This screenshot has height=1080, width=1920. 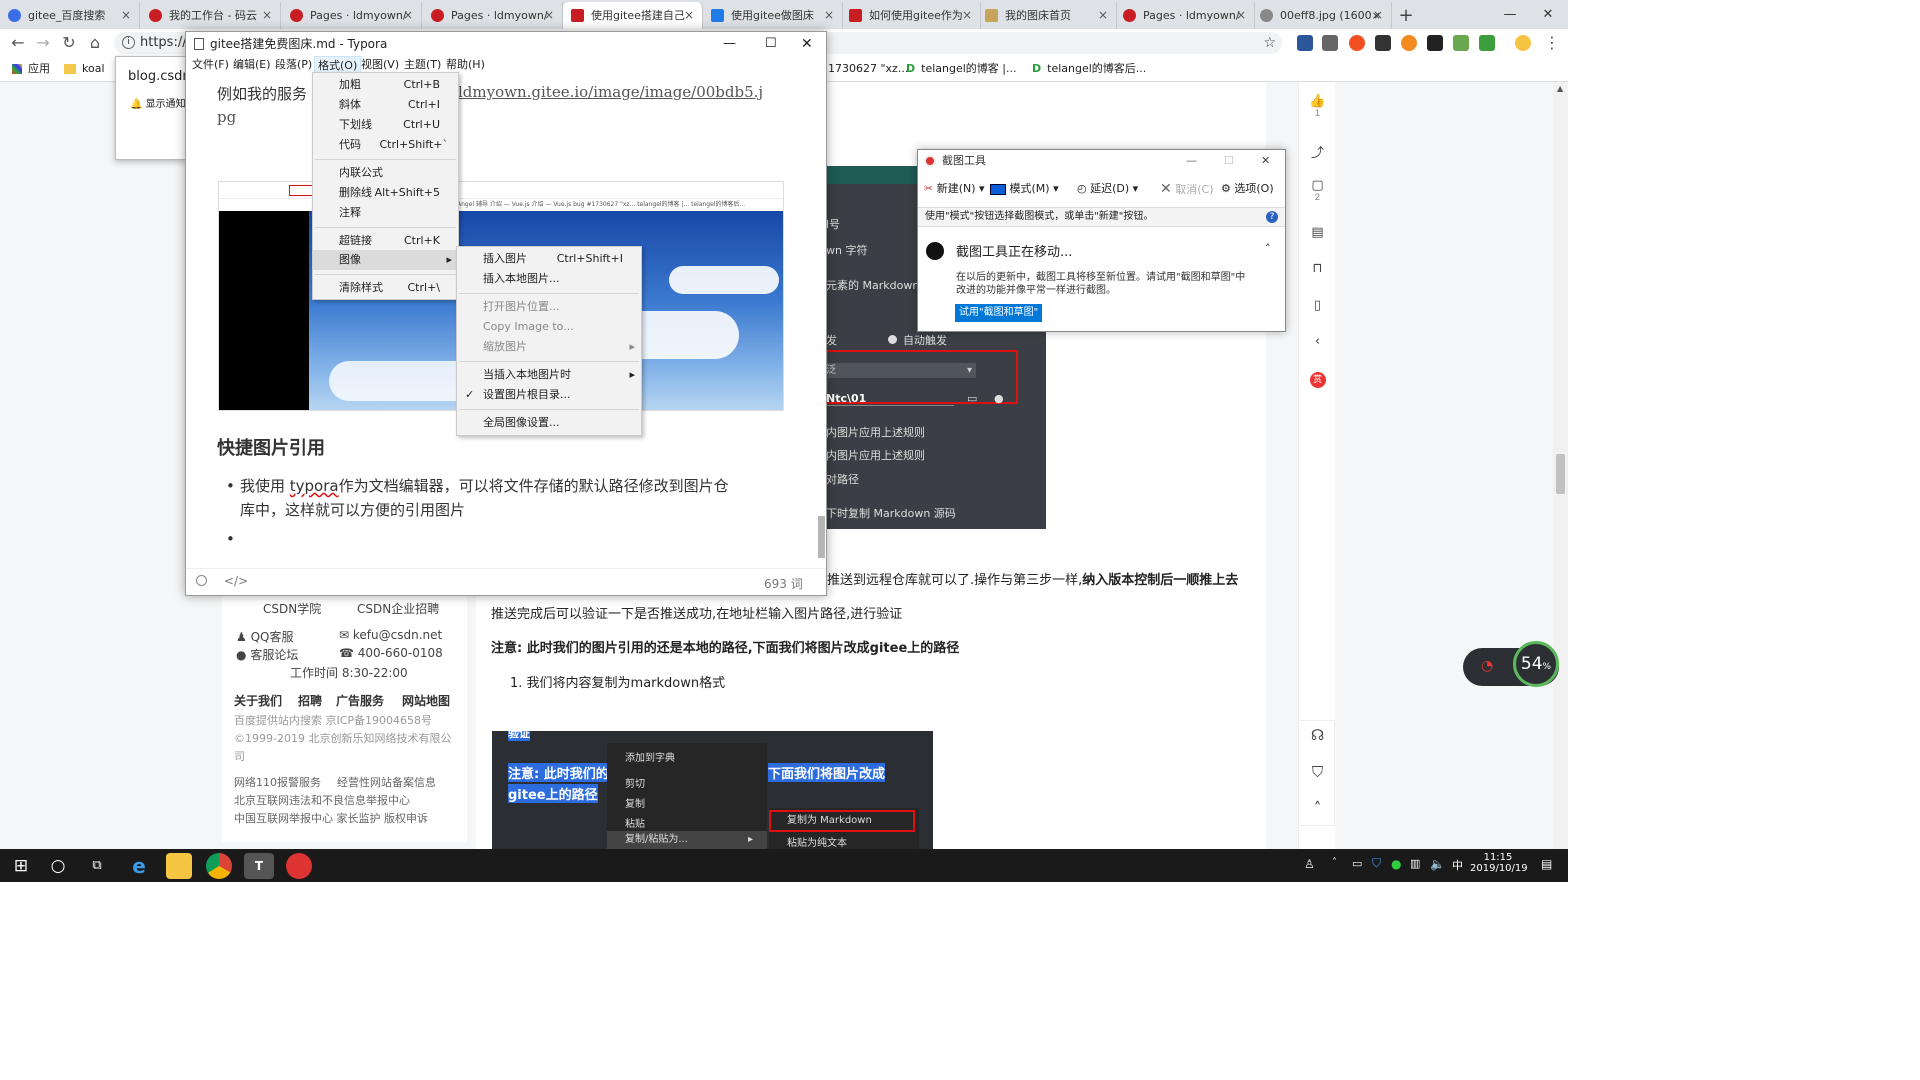 What do you see at coordinates (18, 43) in the screenshot?
I see `back-icon: ←` at bounding box center [18, 43].